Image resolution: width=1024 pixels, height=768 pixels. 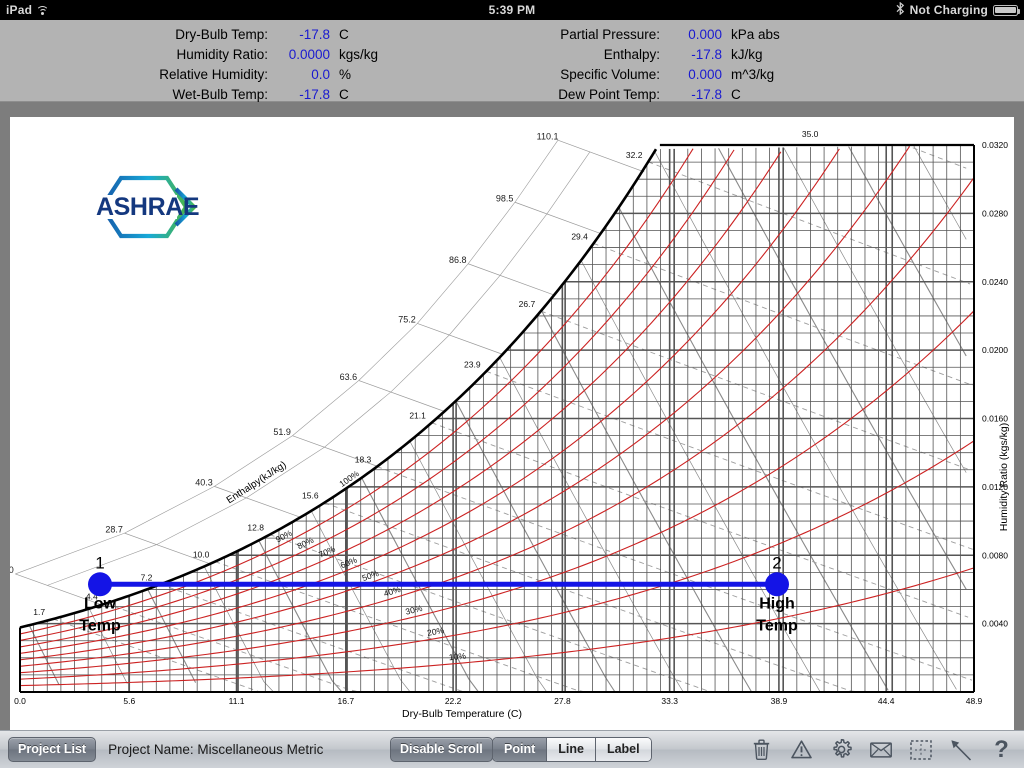 I want to click on x-axis-tick-label: 22.2, so click(x=453, y=701).